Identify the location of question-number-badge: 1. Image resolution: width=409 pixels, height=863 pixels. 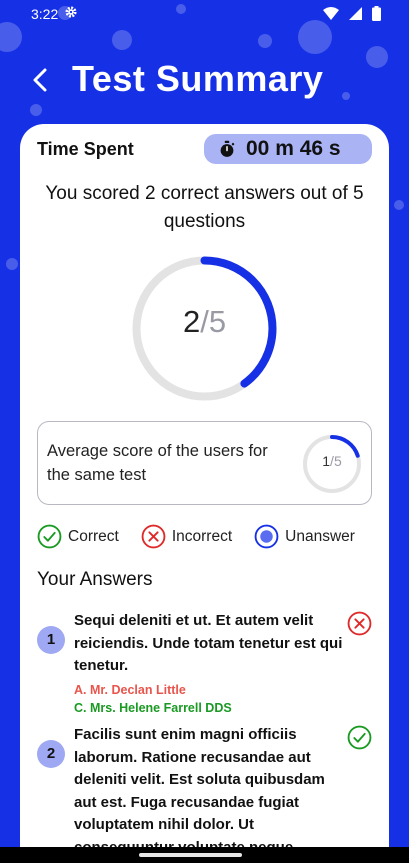
(51, 640).